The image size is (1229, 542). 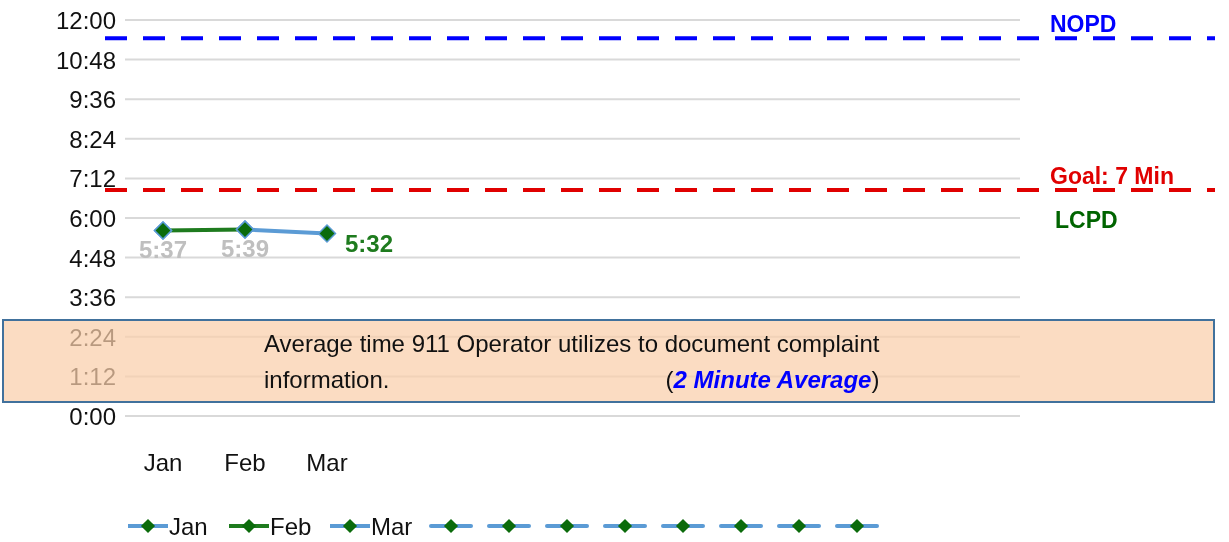 I want to click on callout-text: Average time 911 Operator utilizes to document complaint, so click(x=572, y=344).